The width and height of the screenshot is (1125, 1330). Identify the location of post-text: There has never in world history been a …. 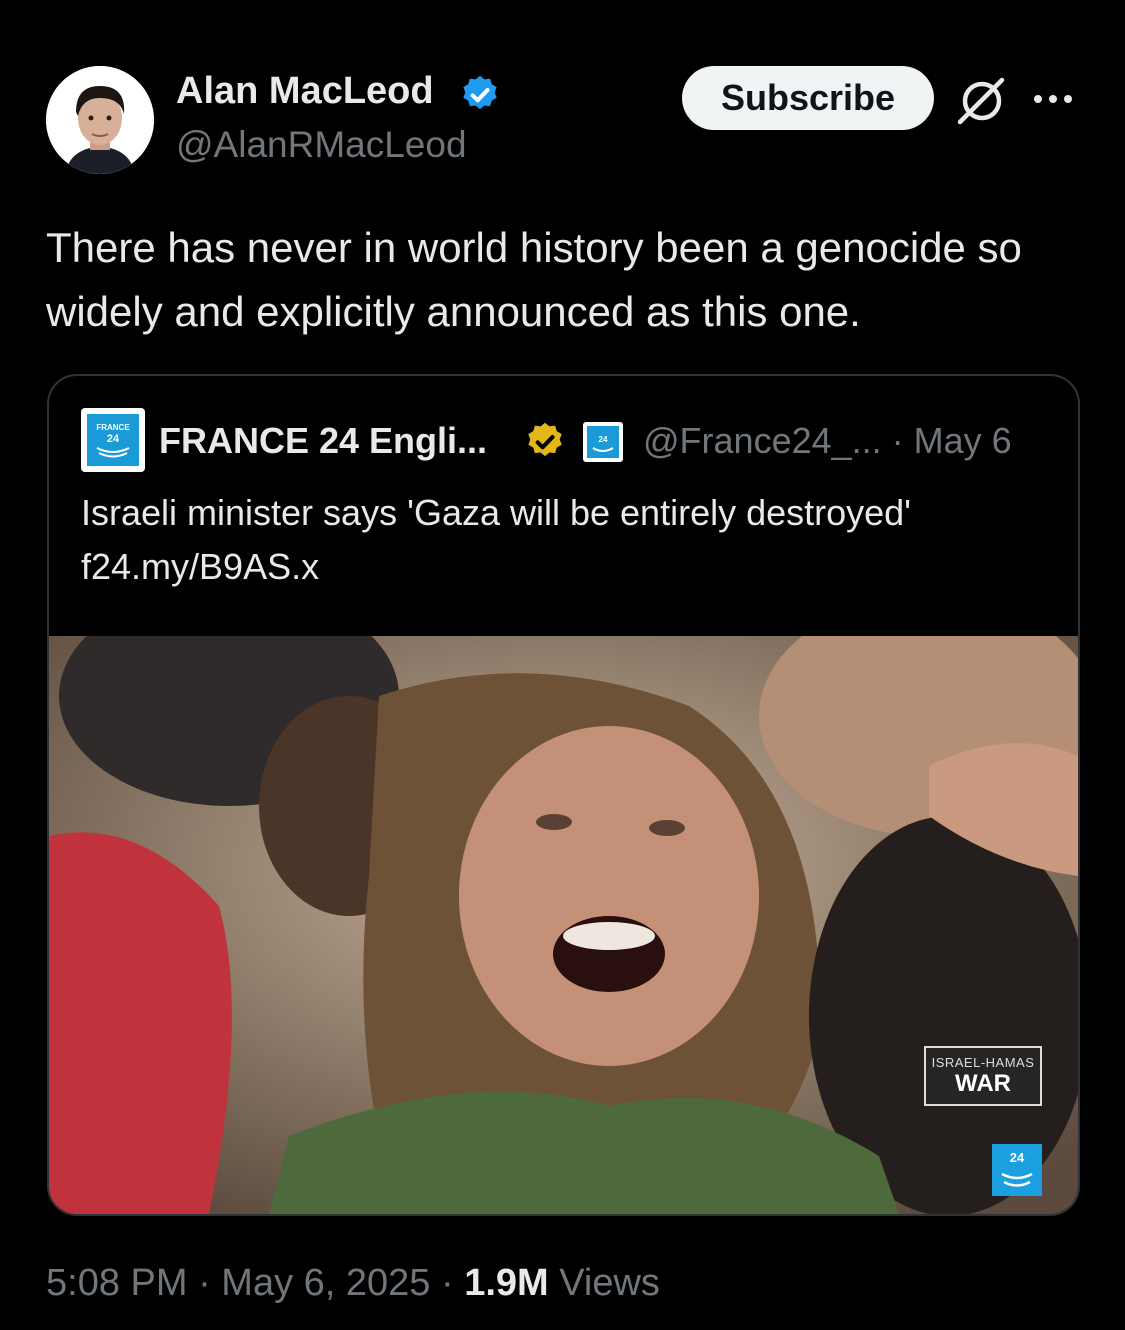
(534, 279).